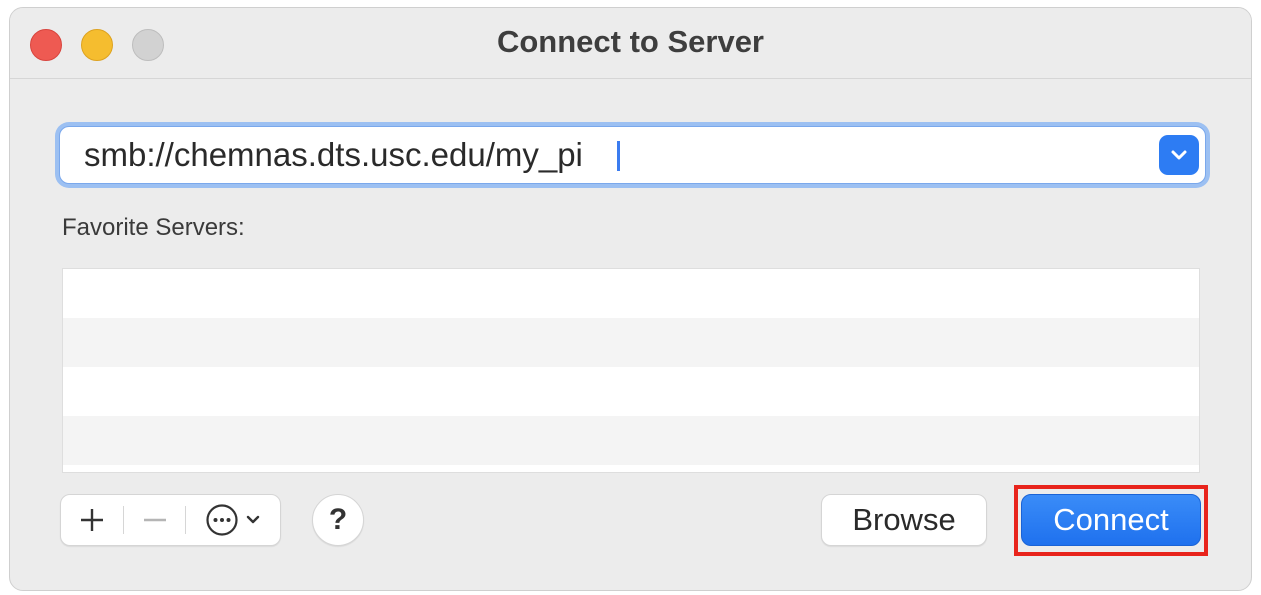 The height and width of the screenshot is (595, 1261). I want to click on minus-icon, so click(154, 520).